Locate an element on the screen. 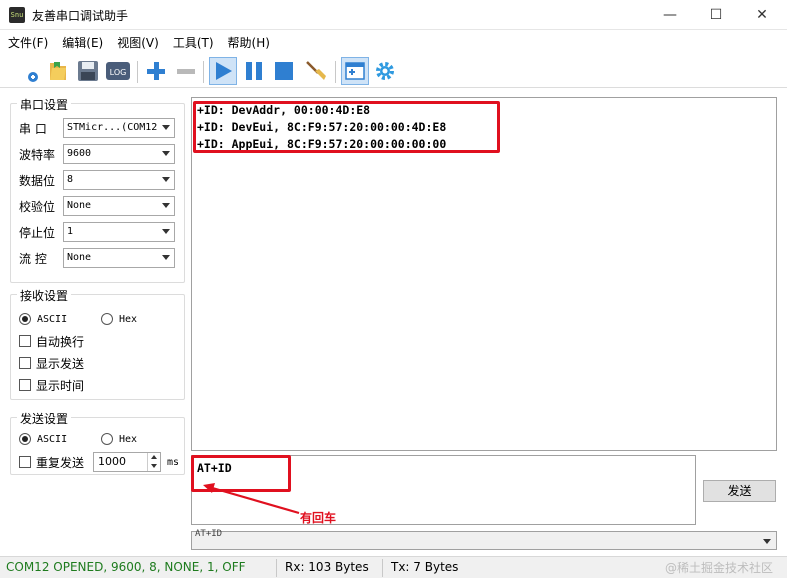 This screenshot has width=787, height=578. add-icon is located at coordinates (156, 71).